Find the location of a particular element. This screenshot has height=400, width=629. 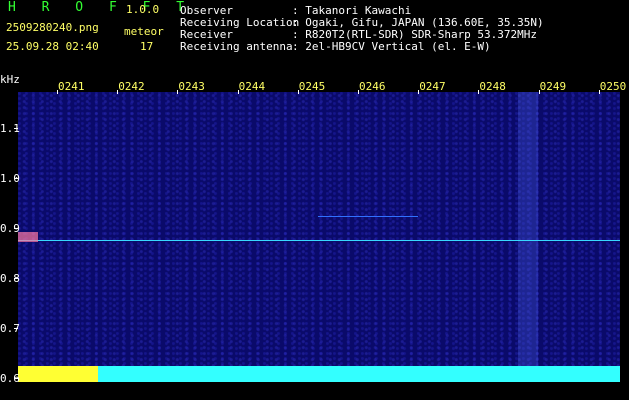

file-name: 2509280240.png is located at coordinates (52, 27).